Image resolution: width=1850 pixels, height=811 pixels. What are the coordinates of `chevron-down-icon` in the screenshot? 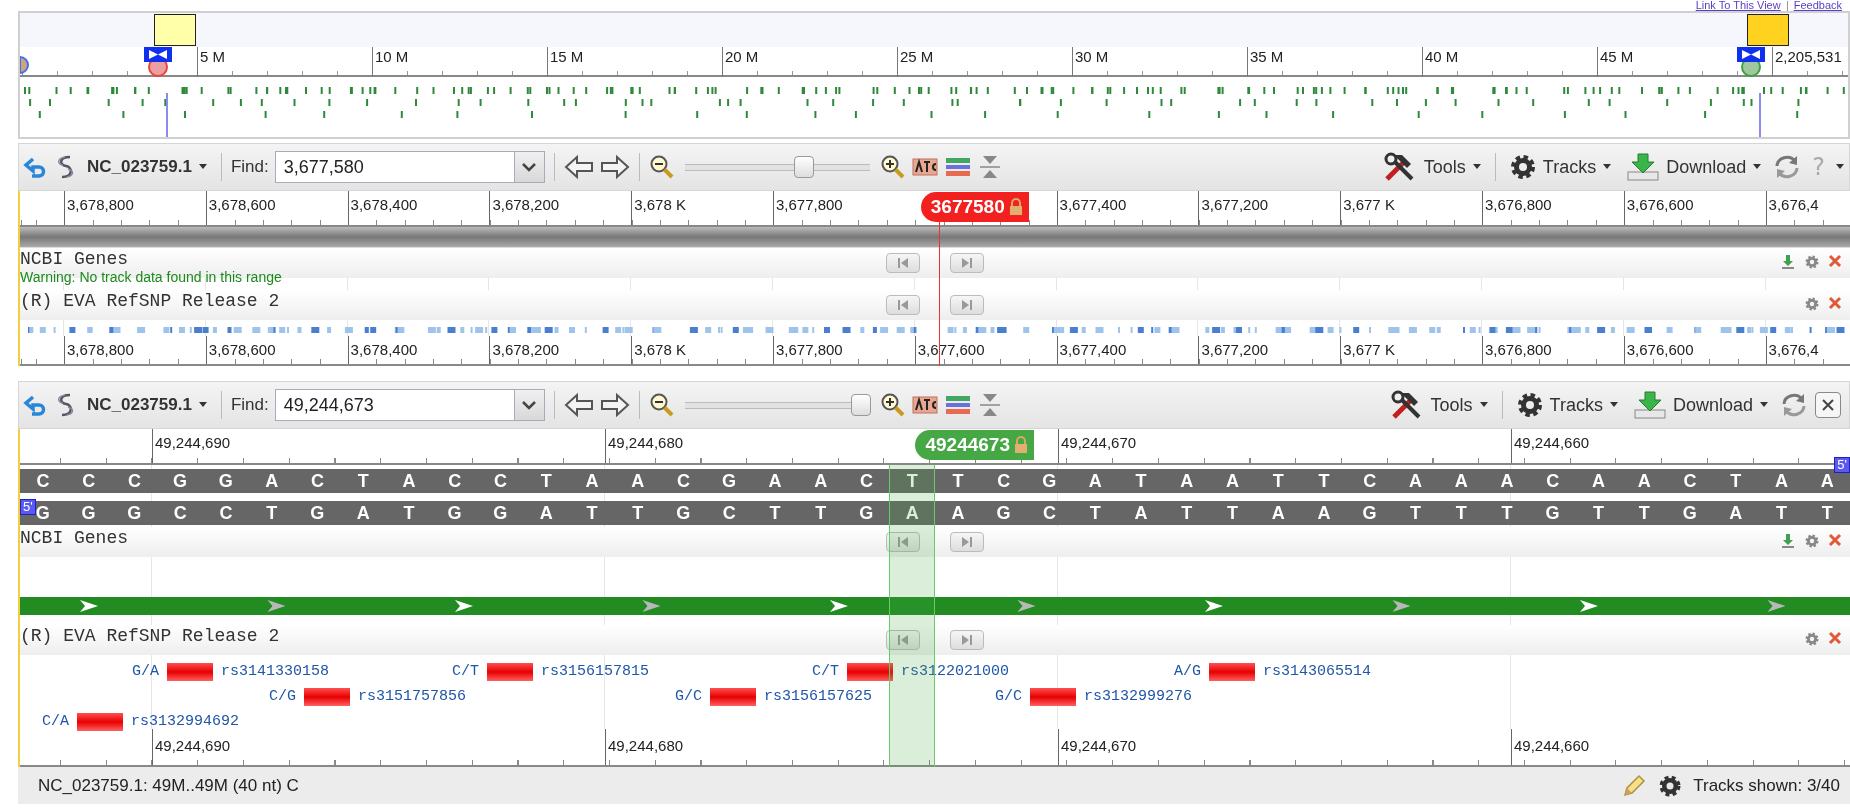 It's located at (529, 167).